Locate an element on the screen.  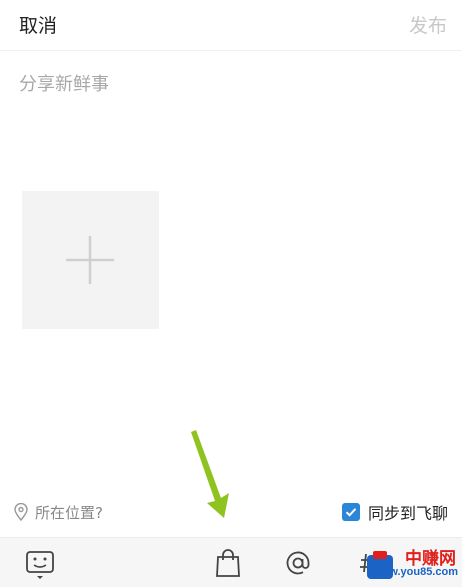
keyboard-emoji-icon is located at coordinates (40, 564).